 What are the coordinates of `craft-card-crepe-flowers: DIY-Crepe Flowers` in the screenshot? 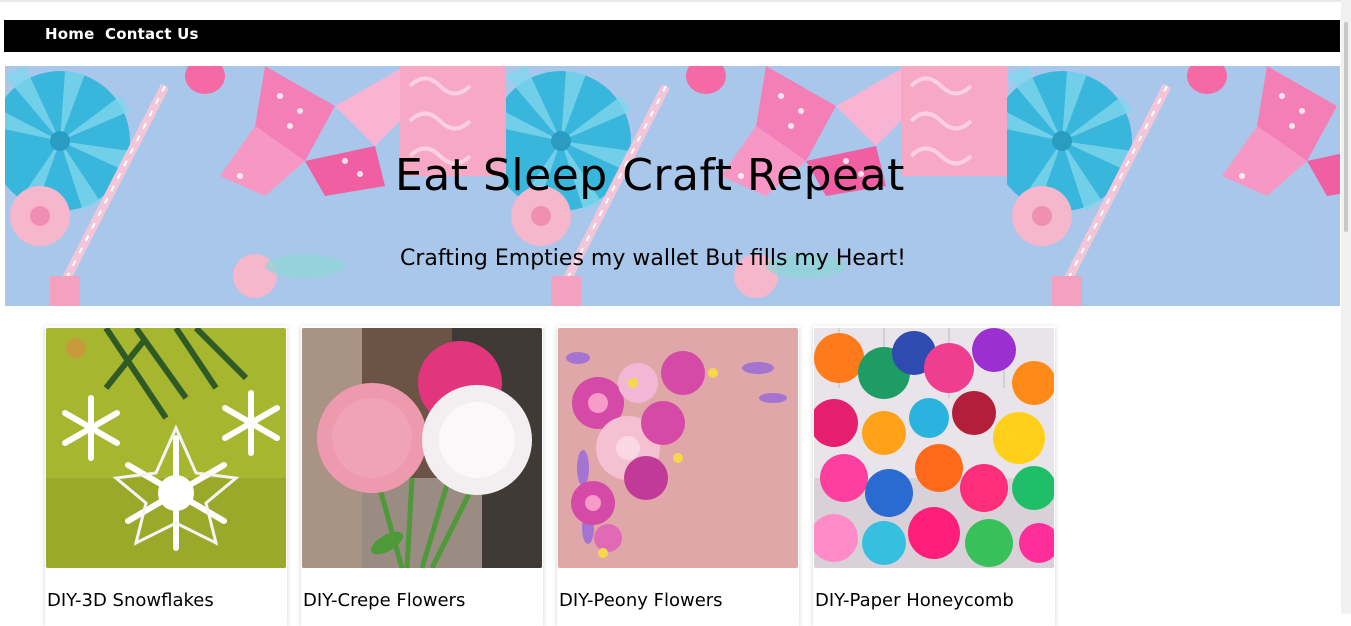 It's located at (422, 476).